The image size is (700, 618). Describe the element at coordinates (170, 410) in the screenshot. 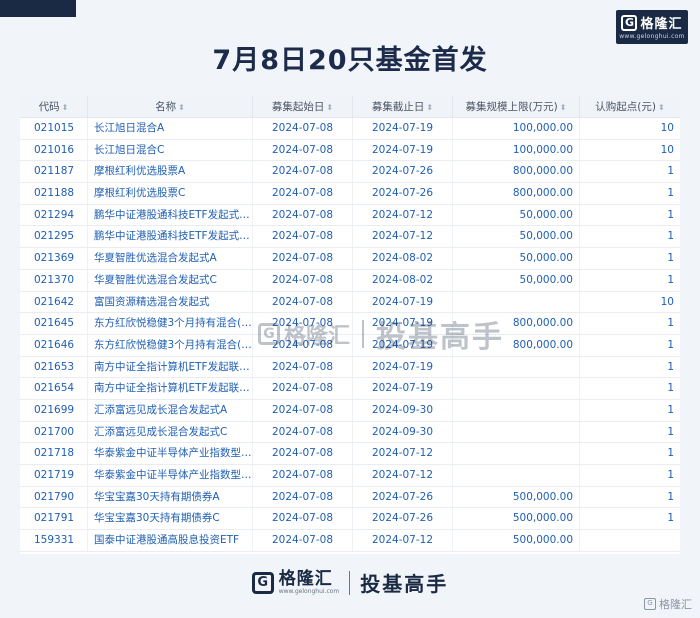

I see `cell-name: 汇添富远见成长混合发起式A` at that location.